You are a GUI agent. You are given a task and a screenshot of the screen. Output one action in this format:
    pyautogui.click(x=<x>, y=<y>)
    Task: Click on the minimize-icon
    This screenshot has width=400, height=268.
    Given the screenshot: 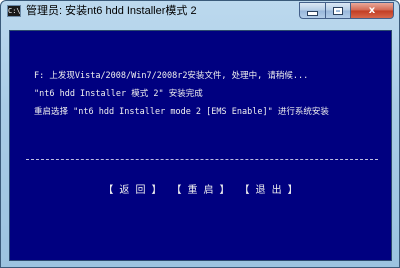 What is the action you would take?
    pyautogui.click(x=312, y=13)
    